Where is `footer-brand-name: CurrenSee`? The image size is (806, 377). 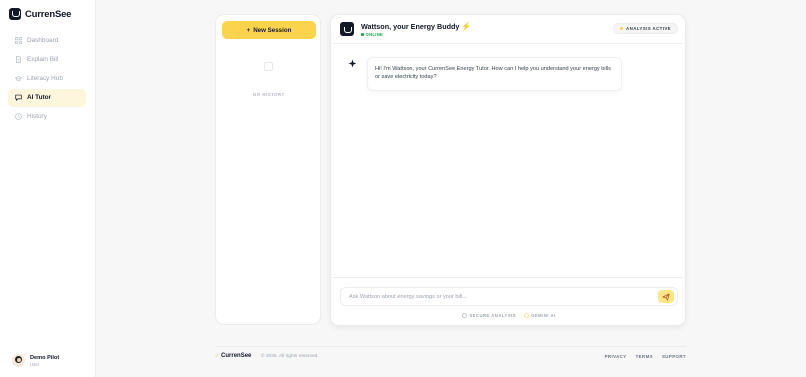 footer-brand-name: CurrenSee is located at coordinates (236, 356).